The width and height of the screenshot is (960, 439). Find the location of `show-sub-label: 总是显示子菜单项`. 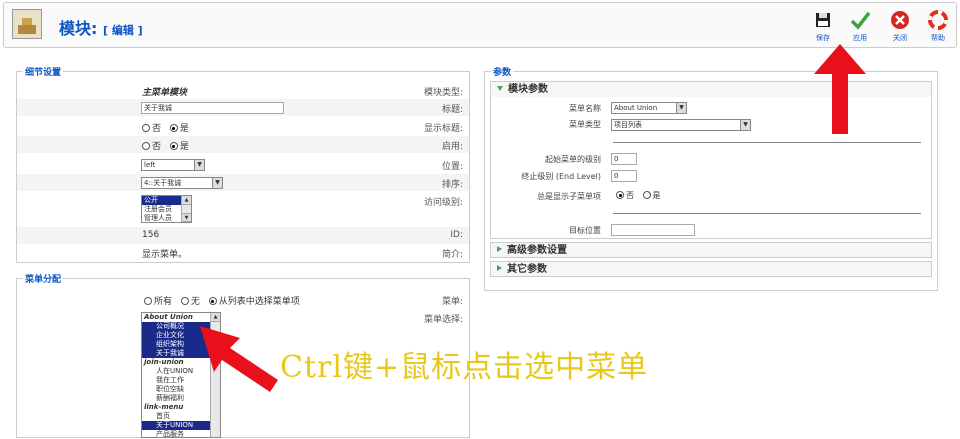

show-sub-label: 总是显示子菜单项 is located at coordinates (569, 196).